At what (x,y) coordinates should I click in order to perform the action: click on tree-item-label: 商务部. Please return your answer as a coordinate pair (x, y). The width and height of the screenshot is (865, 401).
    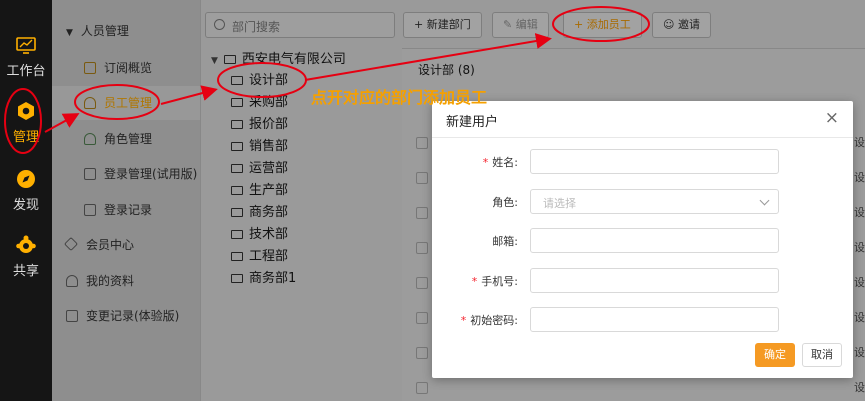
    Looking at the image, I should click on (269, 212).